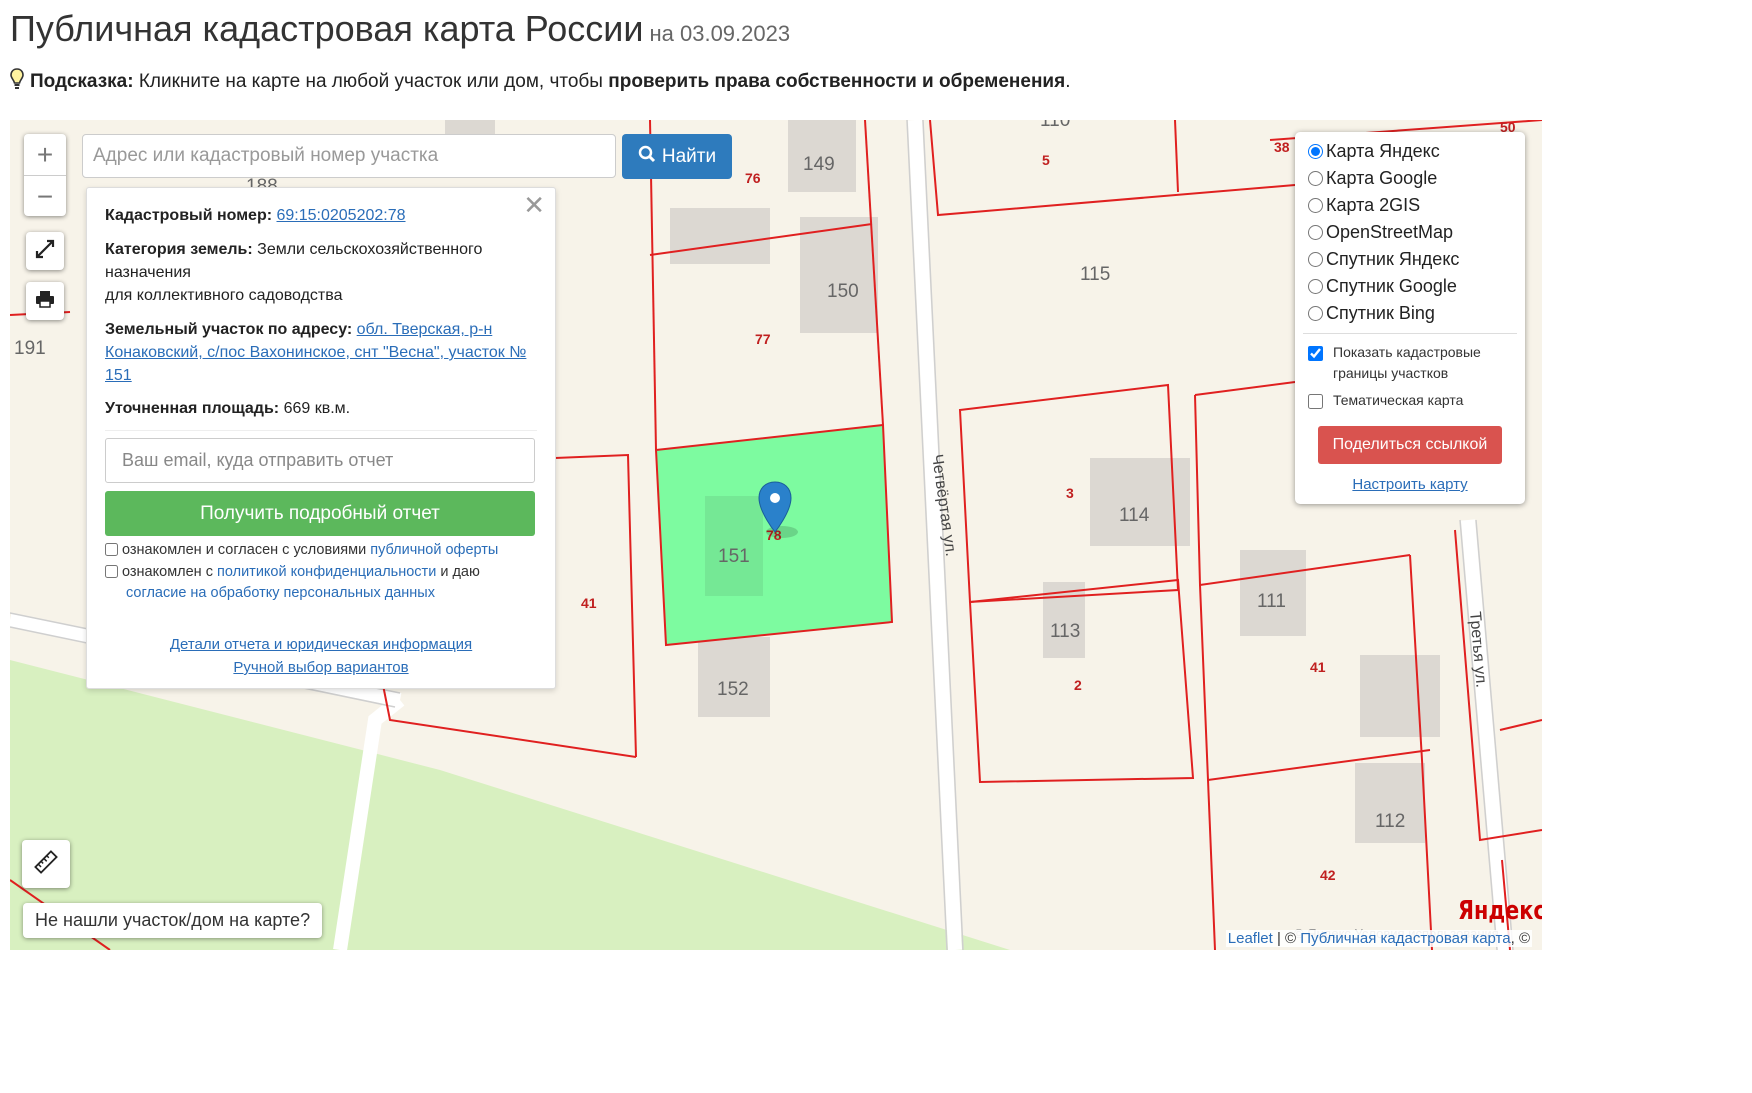 The image size is (1752, 1093). Describe the element at coordinates (327, 28) in the screenshot. I see `page-title-text: Публичная кадастровая карта России` at that location.